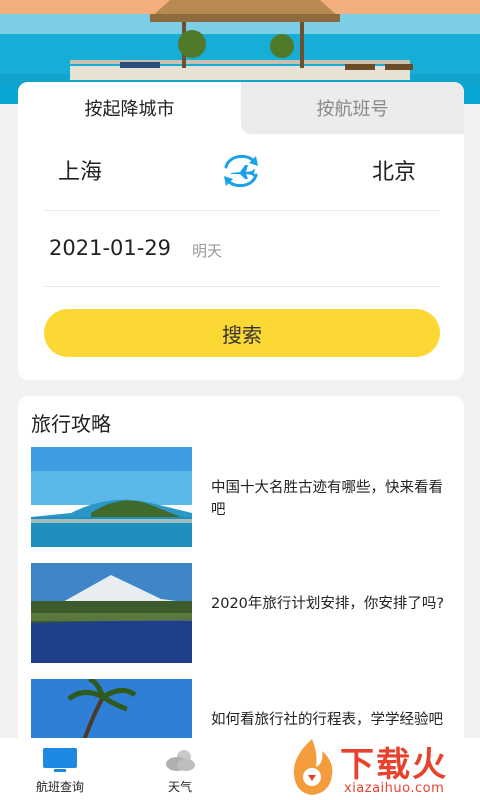 The width and height of the screenshot is (480, 800). Describe the element at coordinates (352, 108) in the screenshot. I see `tab-by-flight-number: 按航班号` at that location.